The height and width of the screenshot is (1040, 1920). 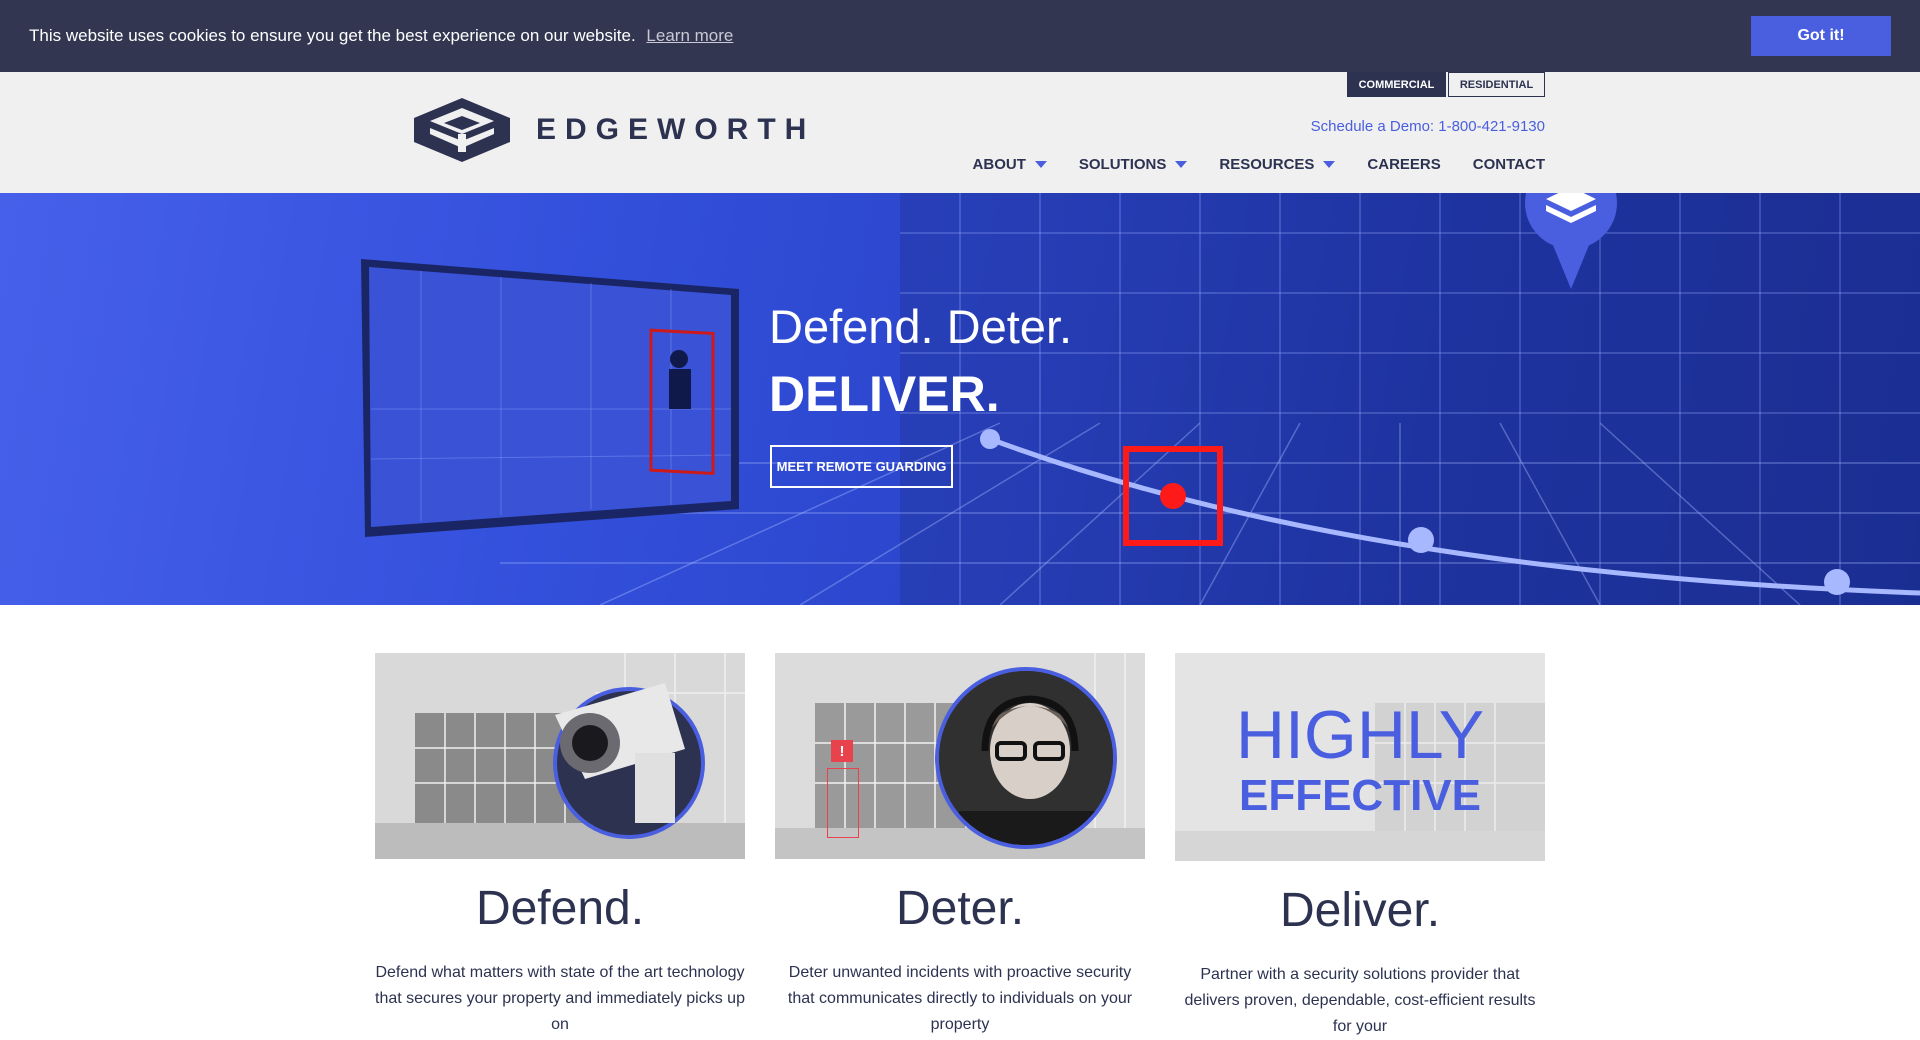 What do you see at coordinates (1122, 164) in the screenshot?
I see `nav-solutions-label: SOLUTIONS` at bounding box center [1122, 164].